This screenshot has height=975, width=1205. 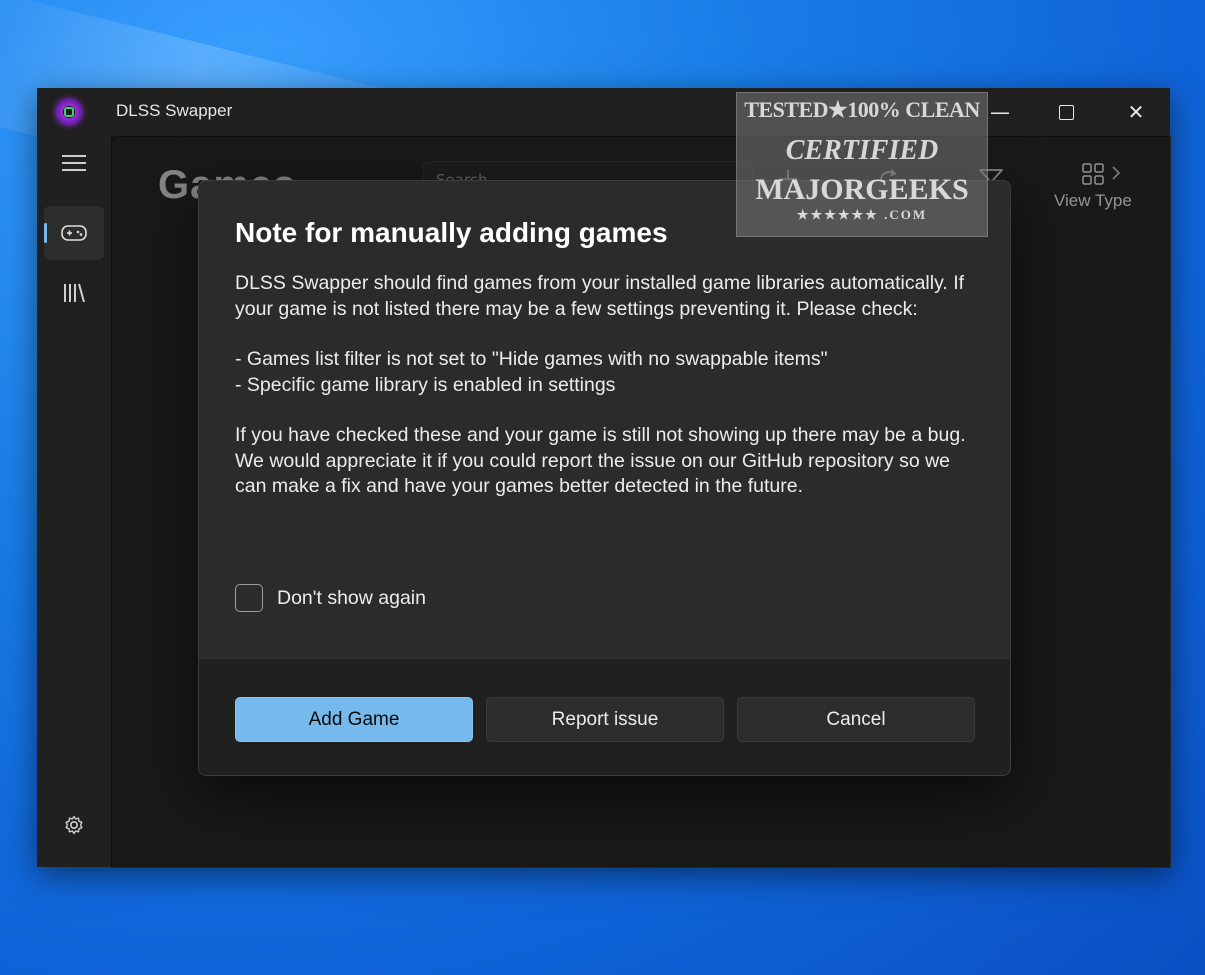 I want to click on dont-show-again-row: Don't show again, so click(x=330, y=598).